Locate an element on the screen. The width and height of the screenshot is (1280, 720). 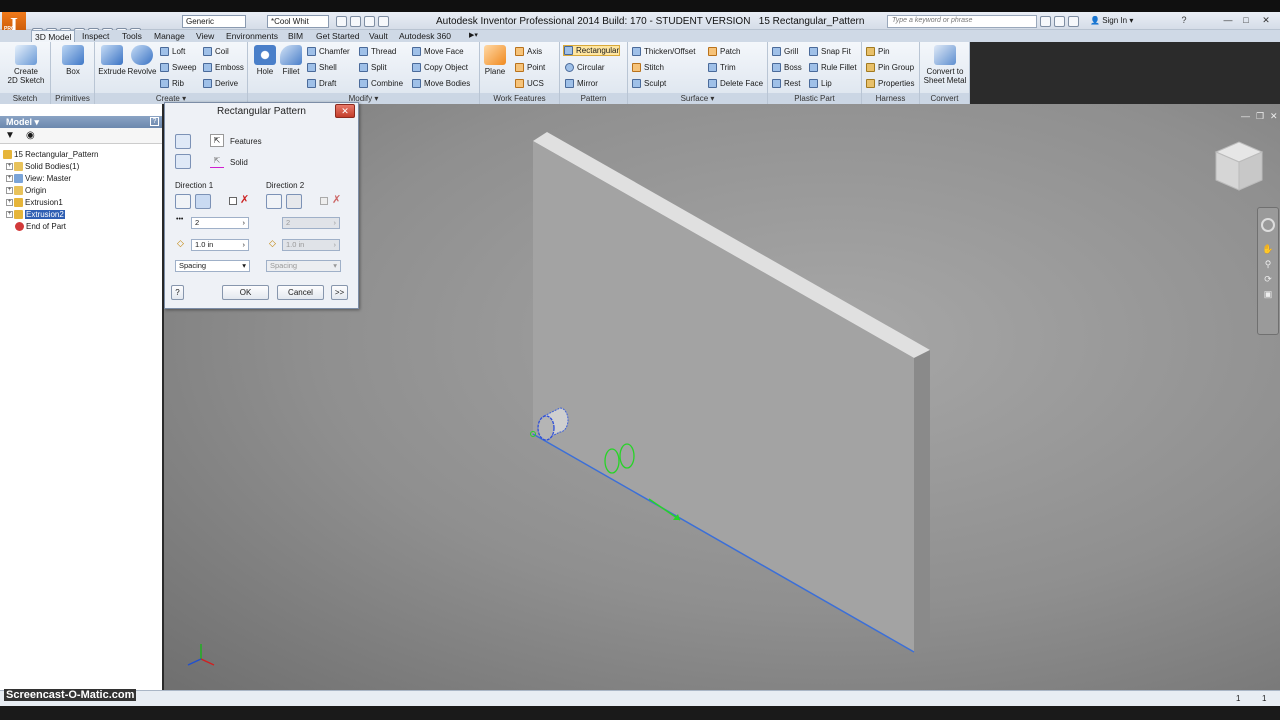
adjust-icon is located at coordinates (341, 21).